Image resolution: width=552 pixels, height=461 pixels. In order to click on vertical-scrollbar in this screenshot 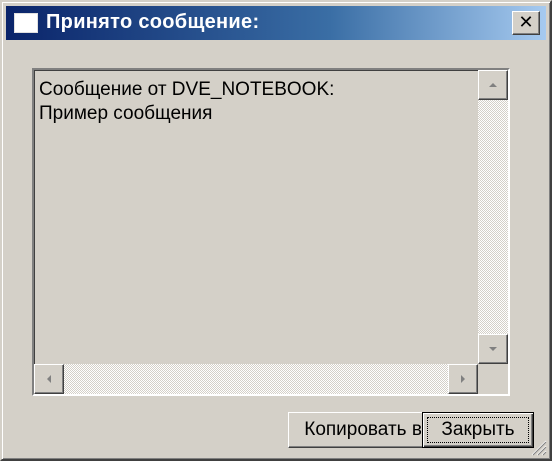, I will do `click(493, 217)`.